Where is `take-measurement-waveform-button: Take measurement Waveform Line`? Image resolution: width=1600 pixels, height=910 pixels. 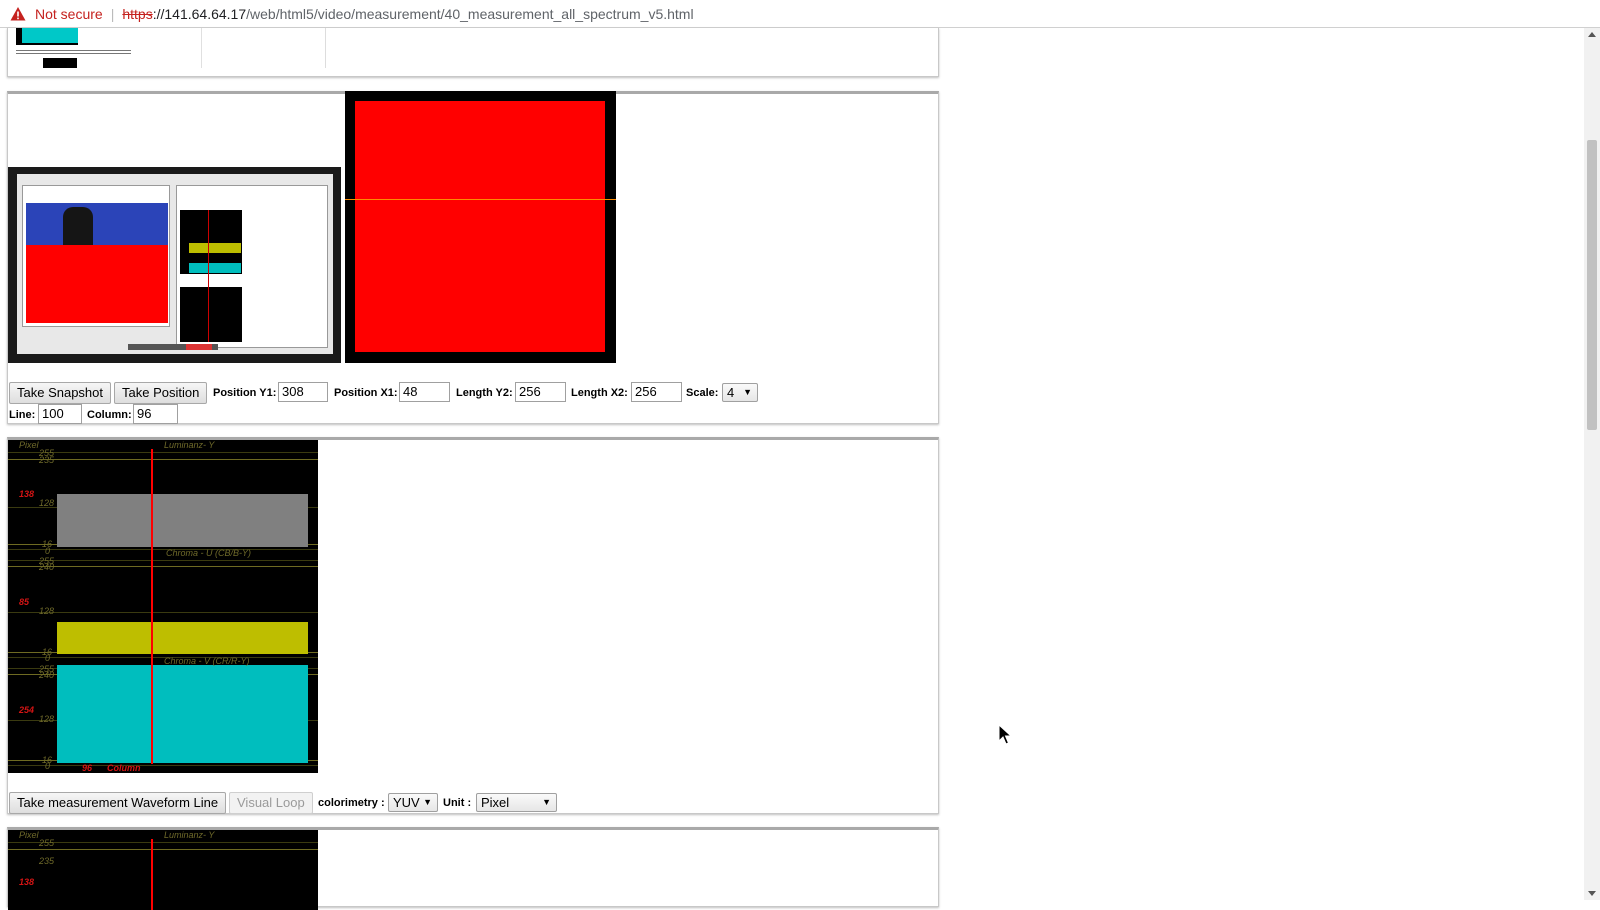 take-measurement-waveform-button: Take measurement Waveform Line is located at coordinates (118, 803).